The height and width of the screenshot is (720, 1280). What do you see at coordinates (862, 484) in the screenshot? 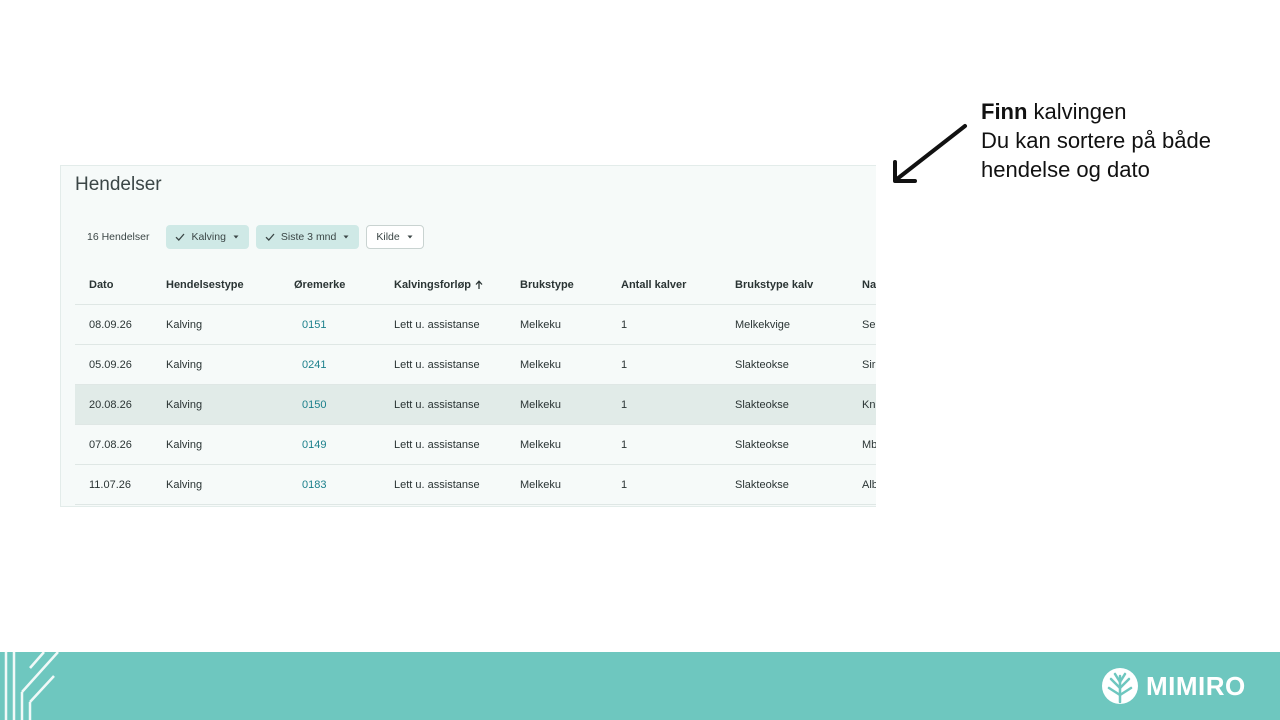
I see `cell-name: Alb` at bounding box center [862, 484].